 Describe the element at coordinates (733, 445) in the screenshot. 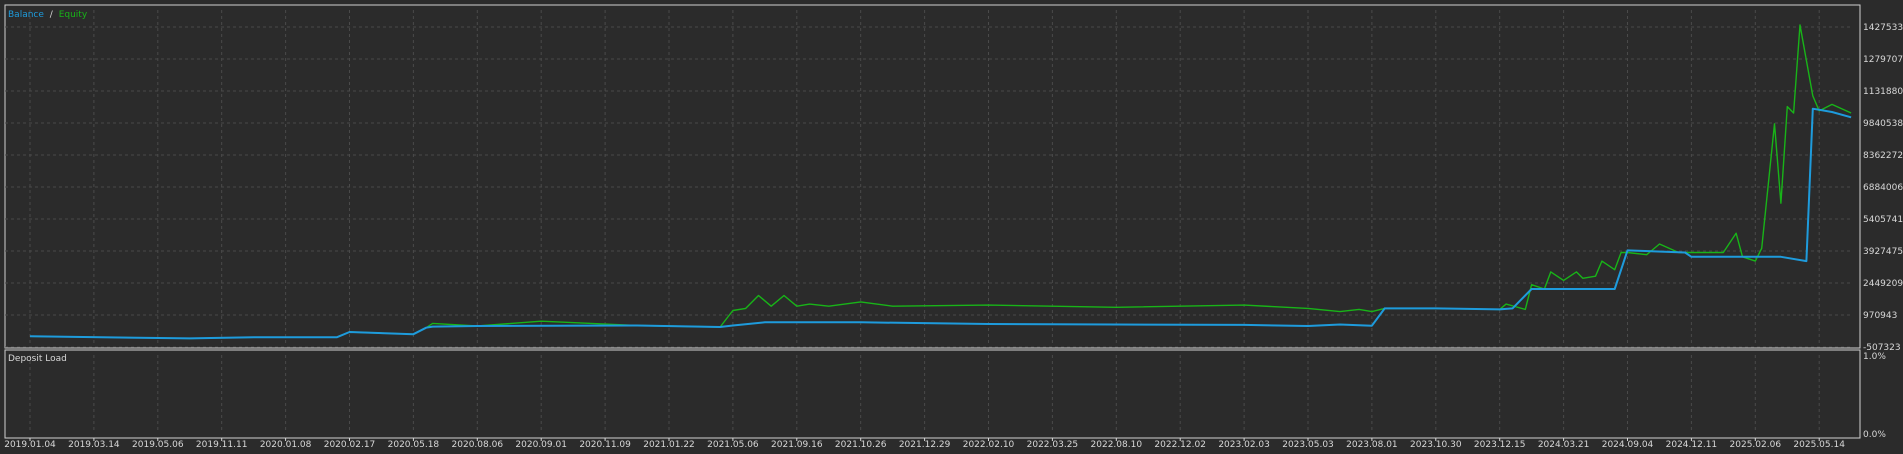

I see `x-tick-label: 2021.05.06` at that location.